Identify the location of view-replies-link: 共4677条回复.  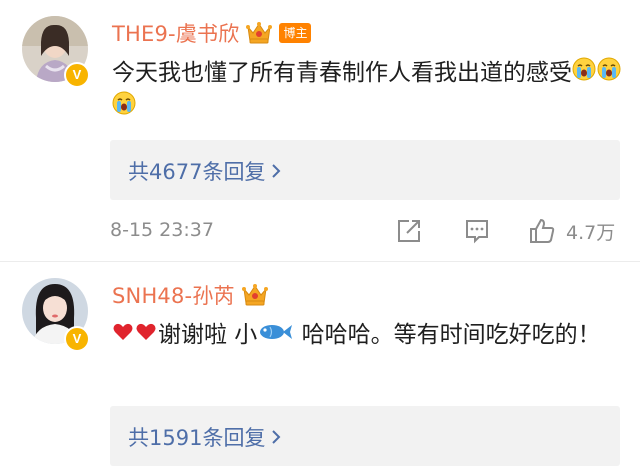
(204, 171).